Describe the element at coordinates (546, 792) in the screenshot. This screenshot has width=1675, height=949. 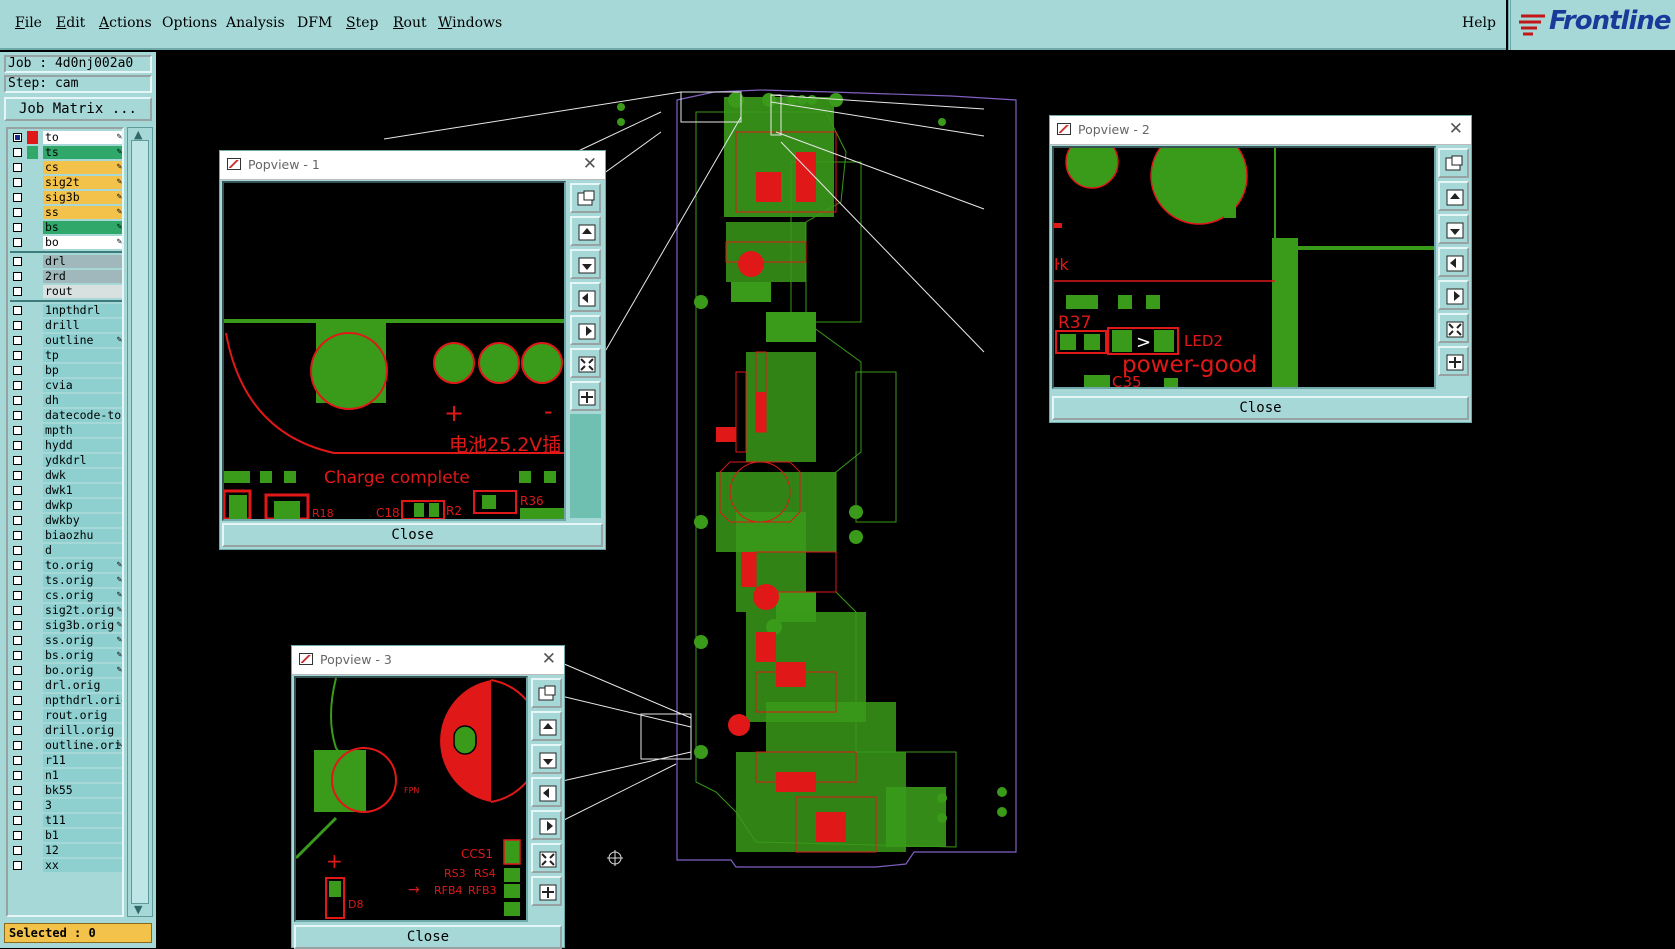
I see `pan-left-icon` at that location.